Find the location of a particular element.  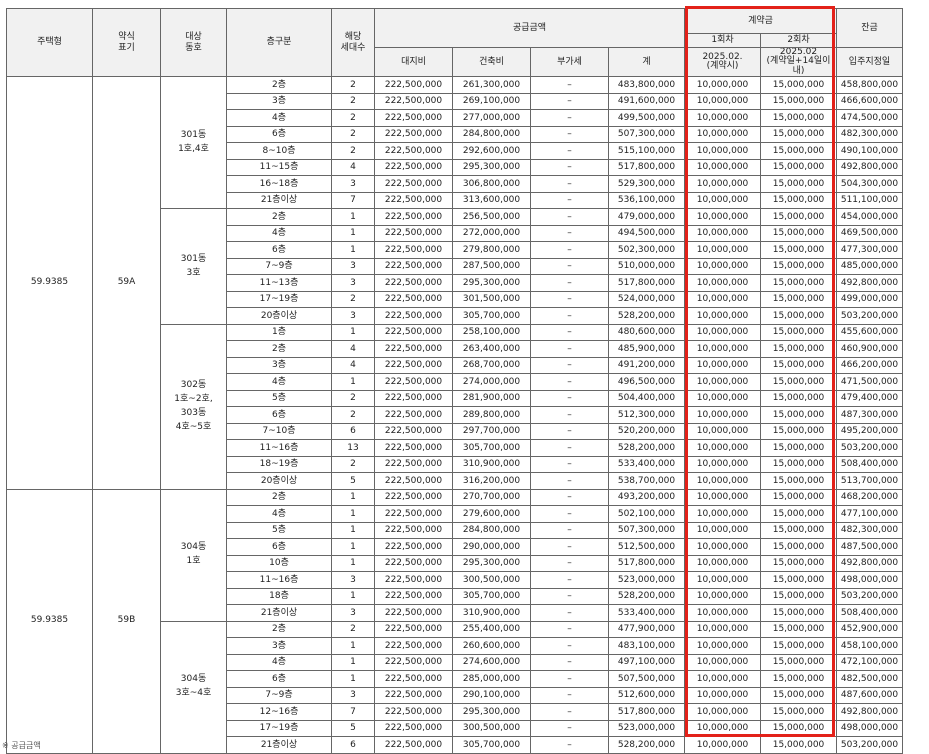

building-price-cell: 310,900,000 is located at coordinates (491, 613).